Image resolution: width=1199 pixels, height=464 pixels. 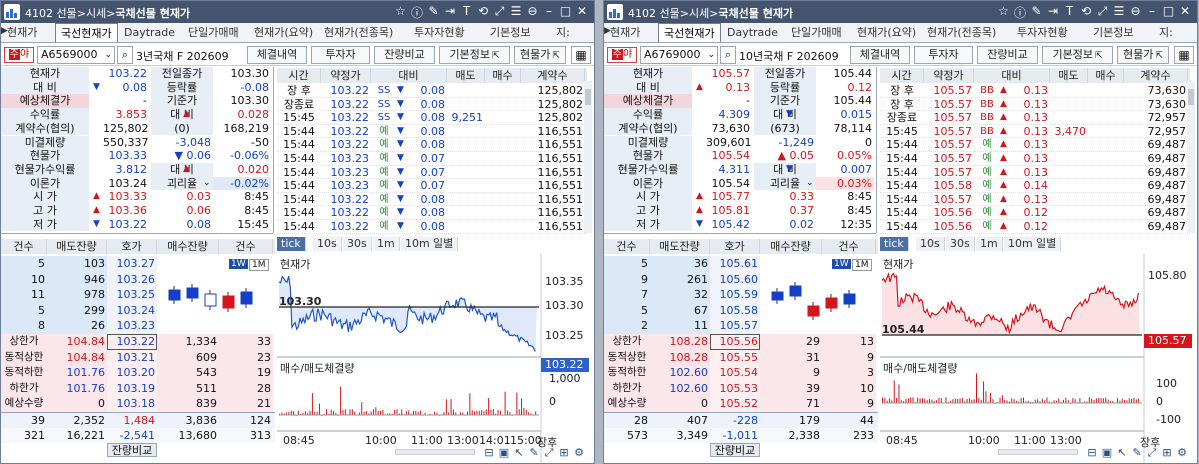 I want to click on instrument-code-input: A6569000 ⌄, so click(x=76, y=55).